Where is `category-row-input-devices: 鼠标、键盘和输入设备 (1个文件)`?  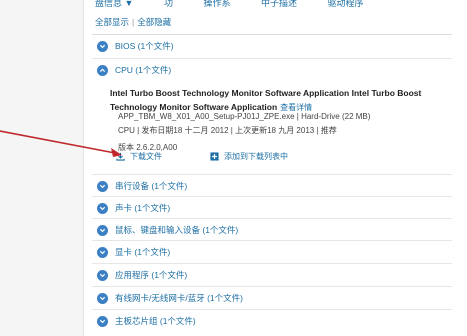
category-row-input-devices: 鼠标、键盘和输入设备 (1个文件) is located at coordinates (272, 229).